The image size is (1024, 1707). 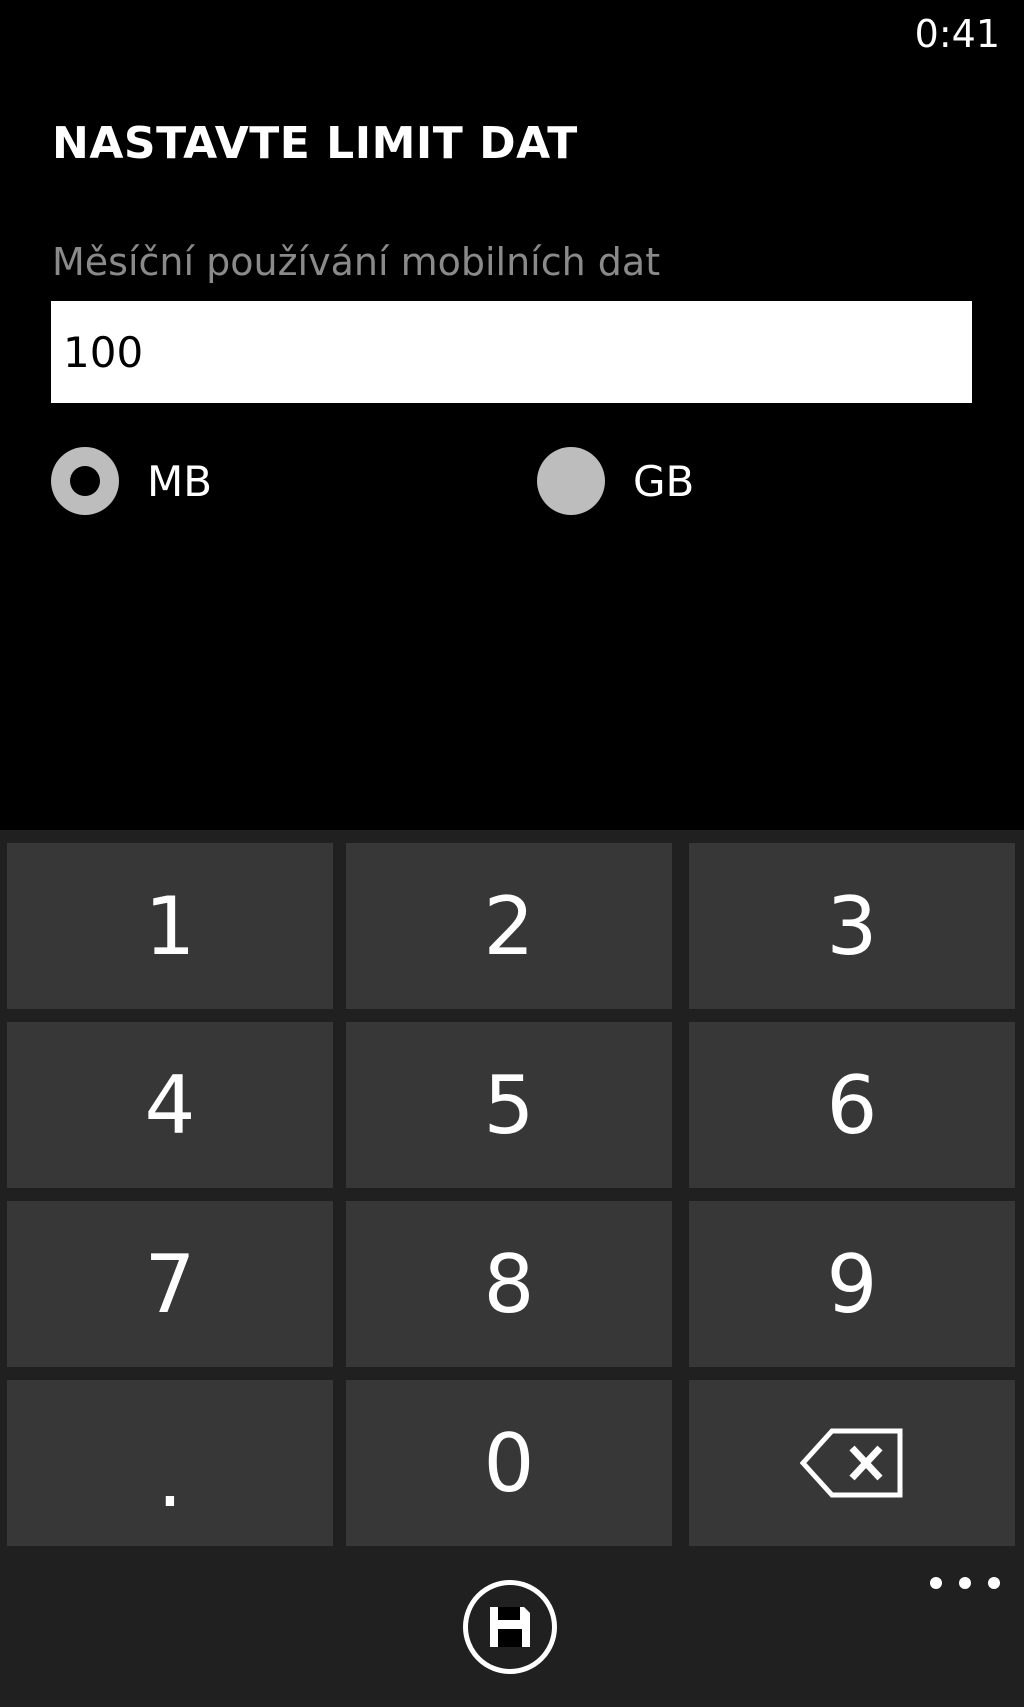 I want to click on clock: 0:41, so click(x=957, y=34).